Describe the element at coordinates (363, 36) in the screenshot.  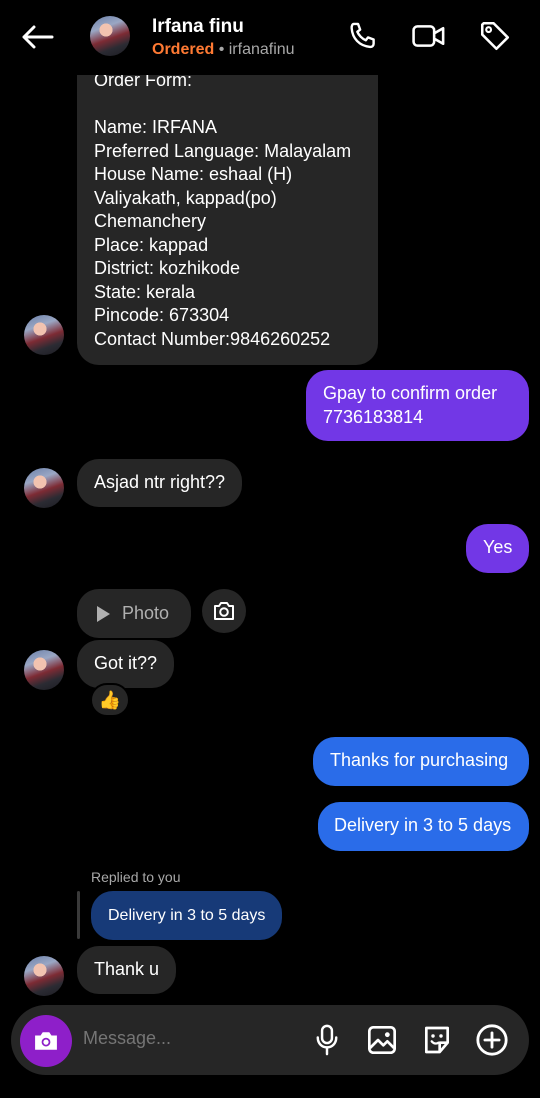
I see `phone-call-icon` at that location.